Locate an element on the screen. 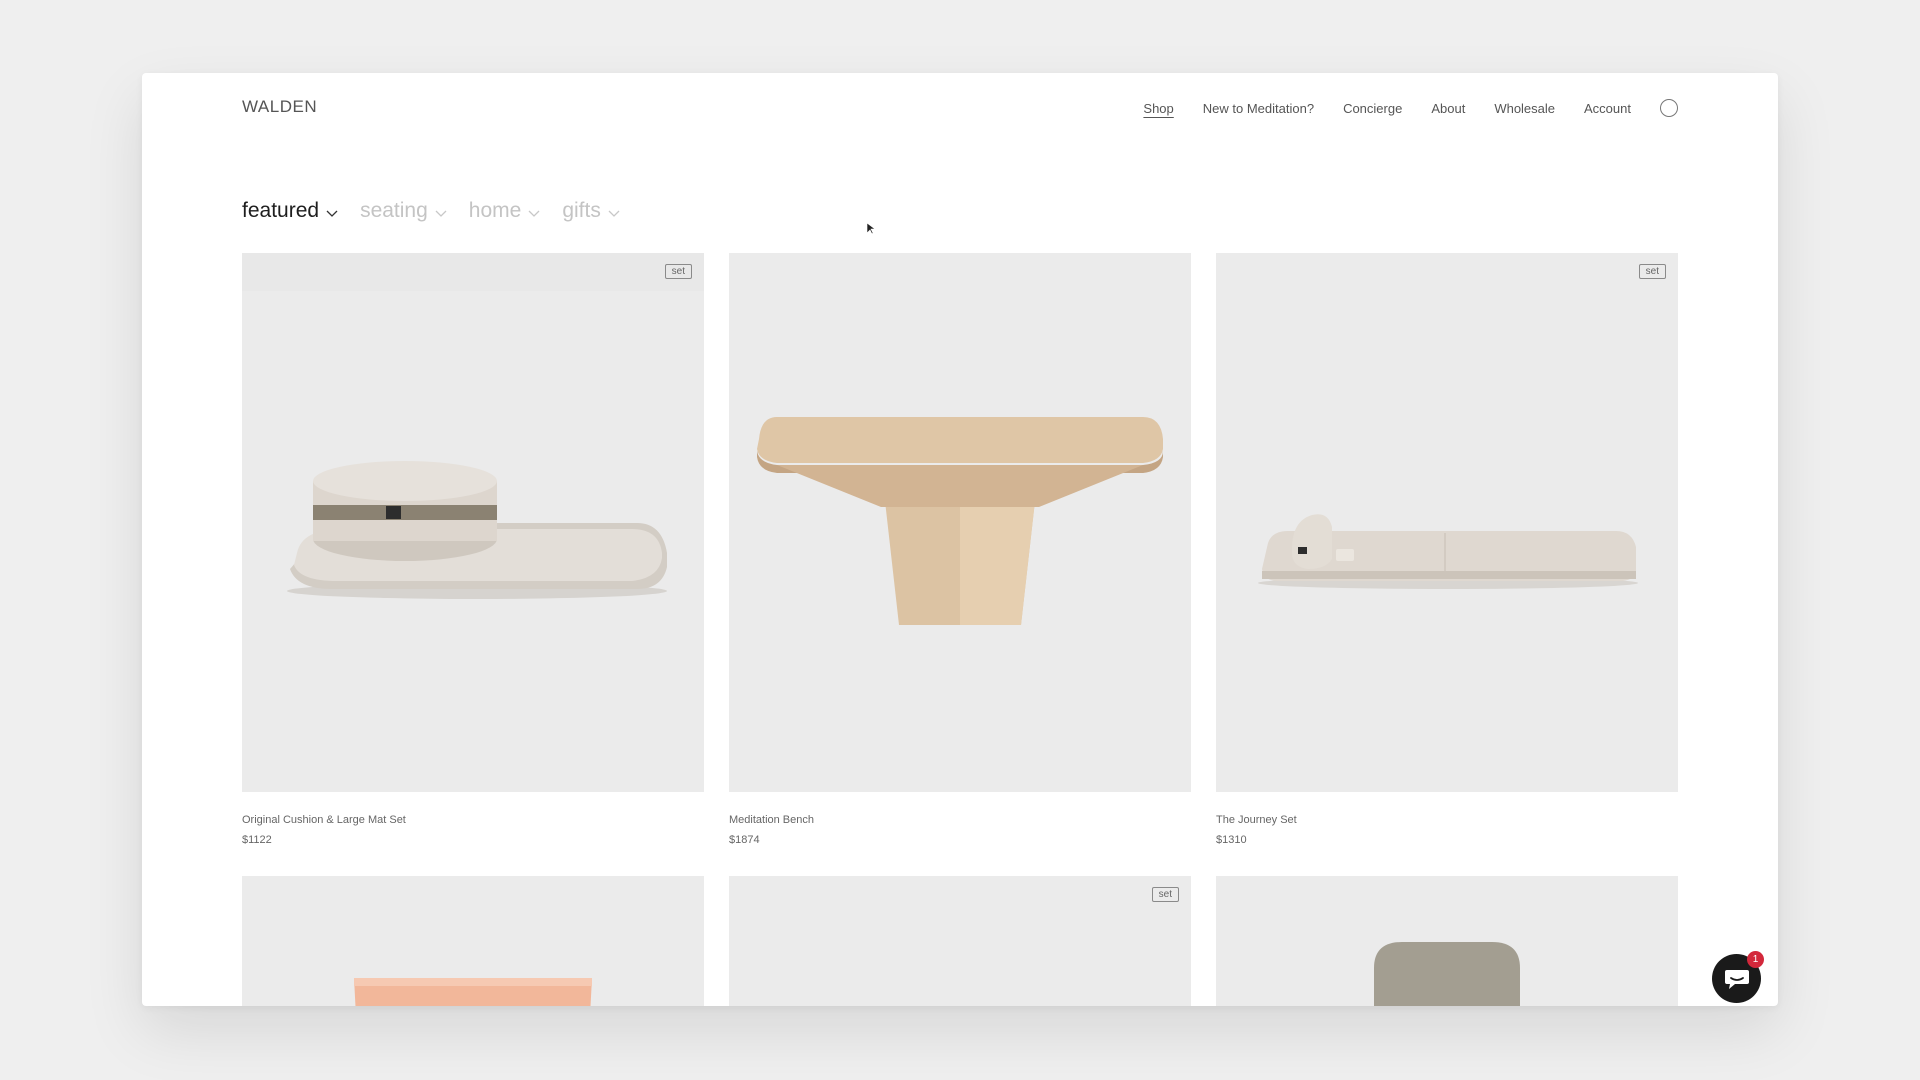 This screenshot has width=1920, height=1080. nav-shop: Shop is located at coordinates (1158, 108).